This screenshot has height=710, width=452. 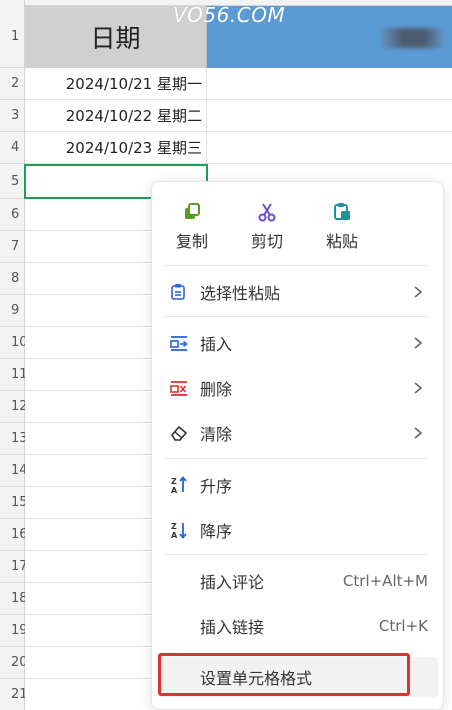 What do you see at coordinates (192, 211) in the screenshot?
I see `copy-icon` at bounding box center [192, 211].